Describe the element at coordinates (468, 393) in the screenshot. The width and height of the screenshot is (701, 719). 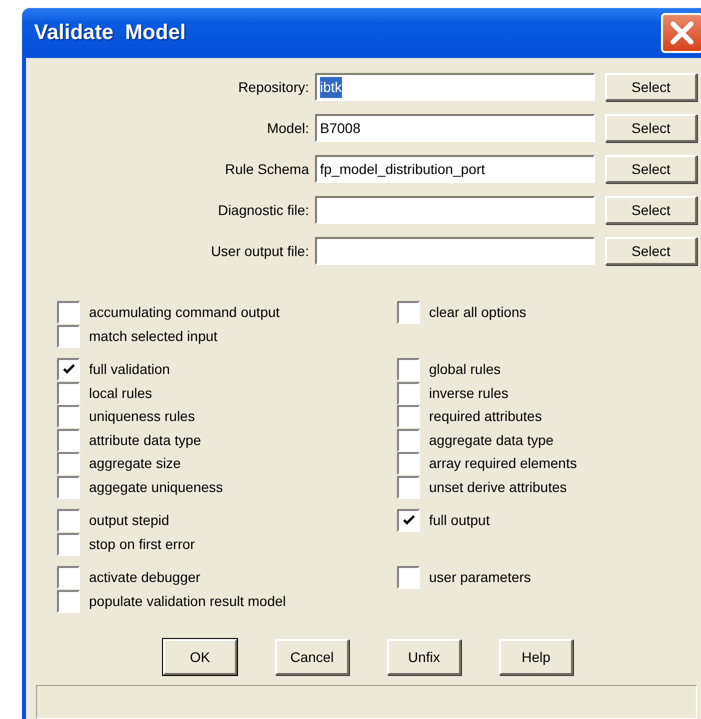
I see `checkbox-label: inverse rules` at that location.